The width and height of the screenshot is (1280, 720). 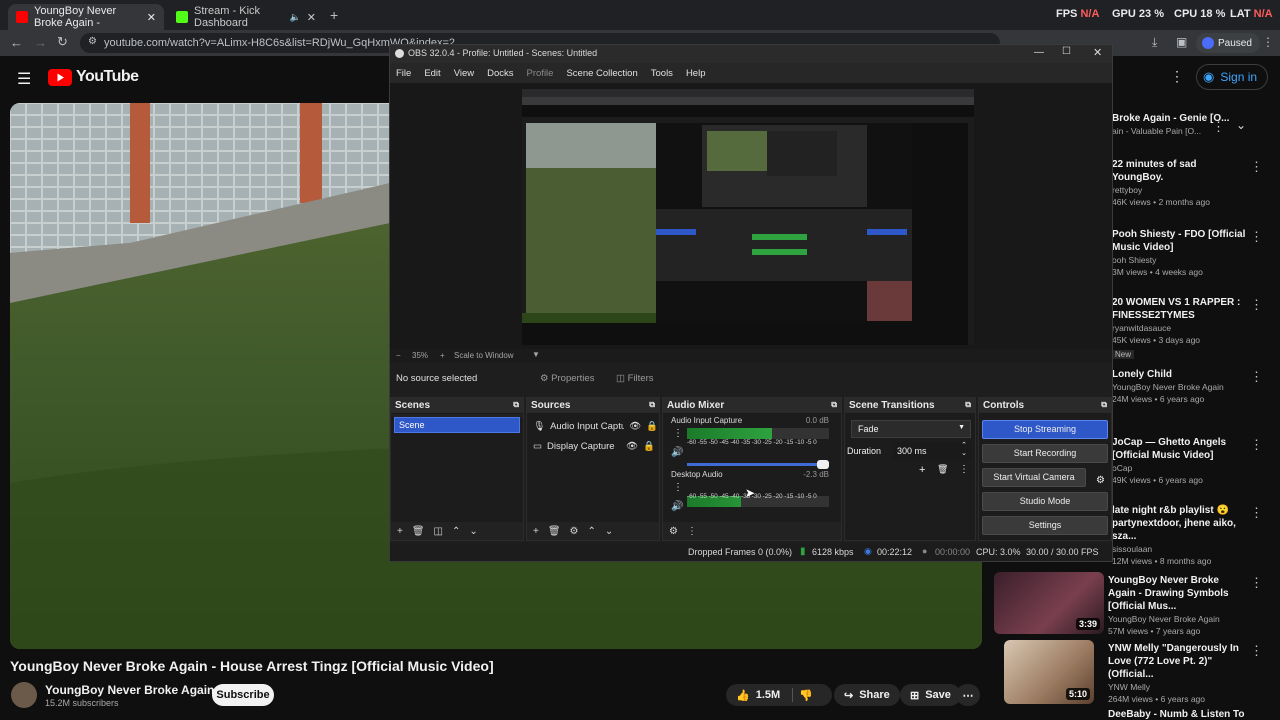 I want to click on like-icon: 👍, so click(x=743, y=695).